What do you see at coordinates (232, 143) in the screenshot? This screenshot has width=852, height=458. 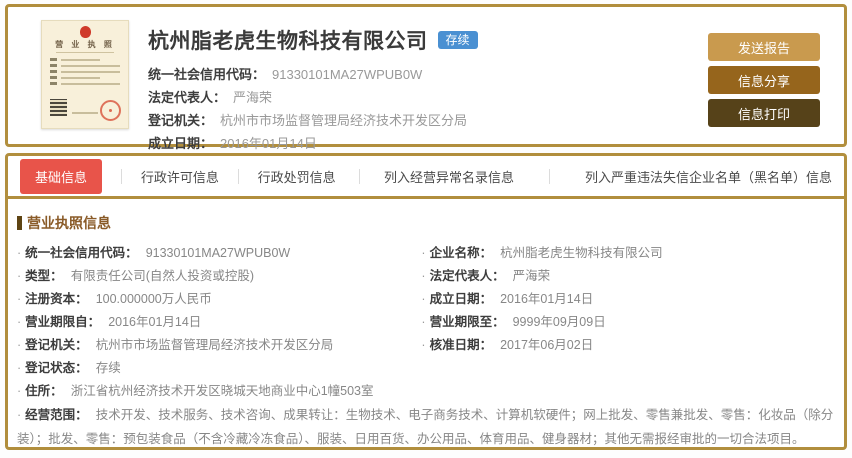 I see `header-field-establish-date: 成立日期： 2016年01月14日` at bounding box center [232, 143].